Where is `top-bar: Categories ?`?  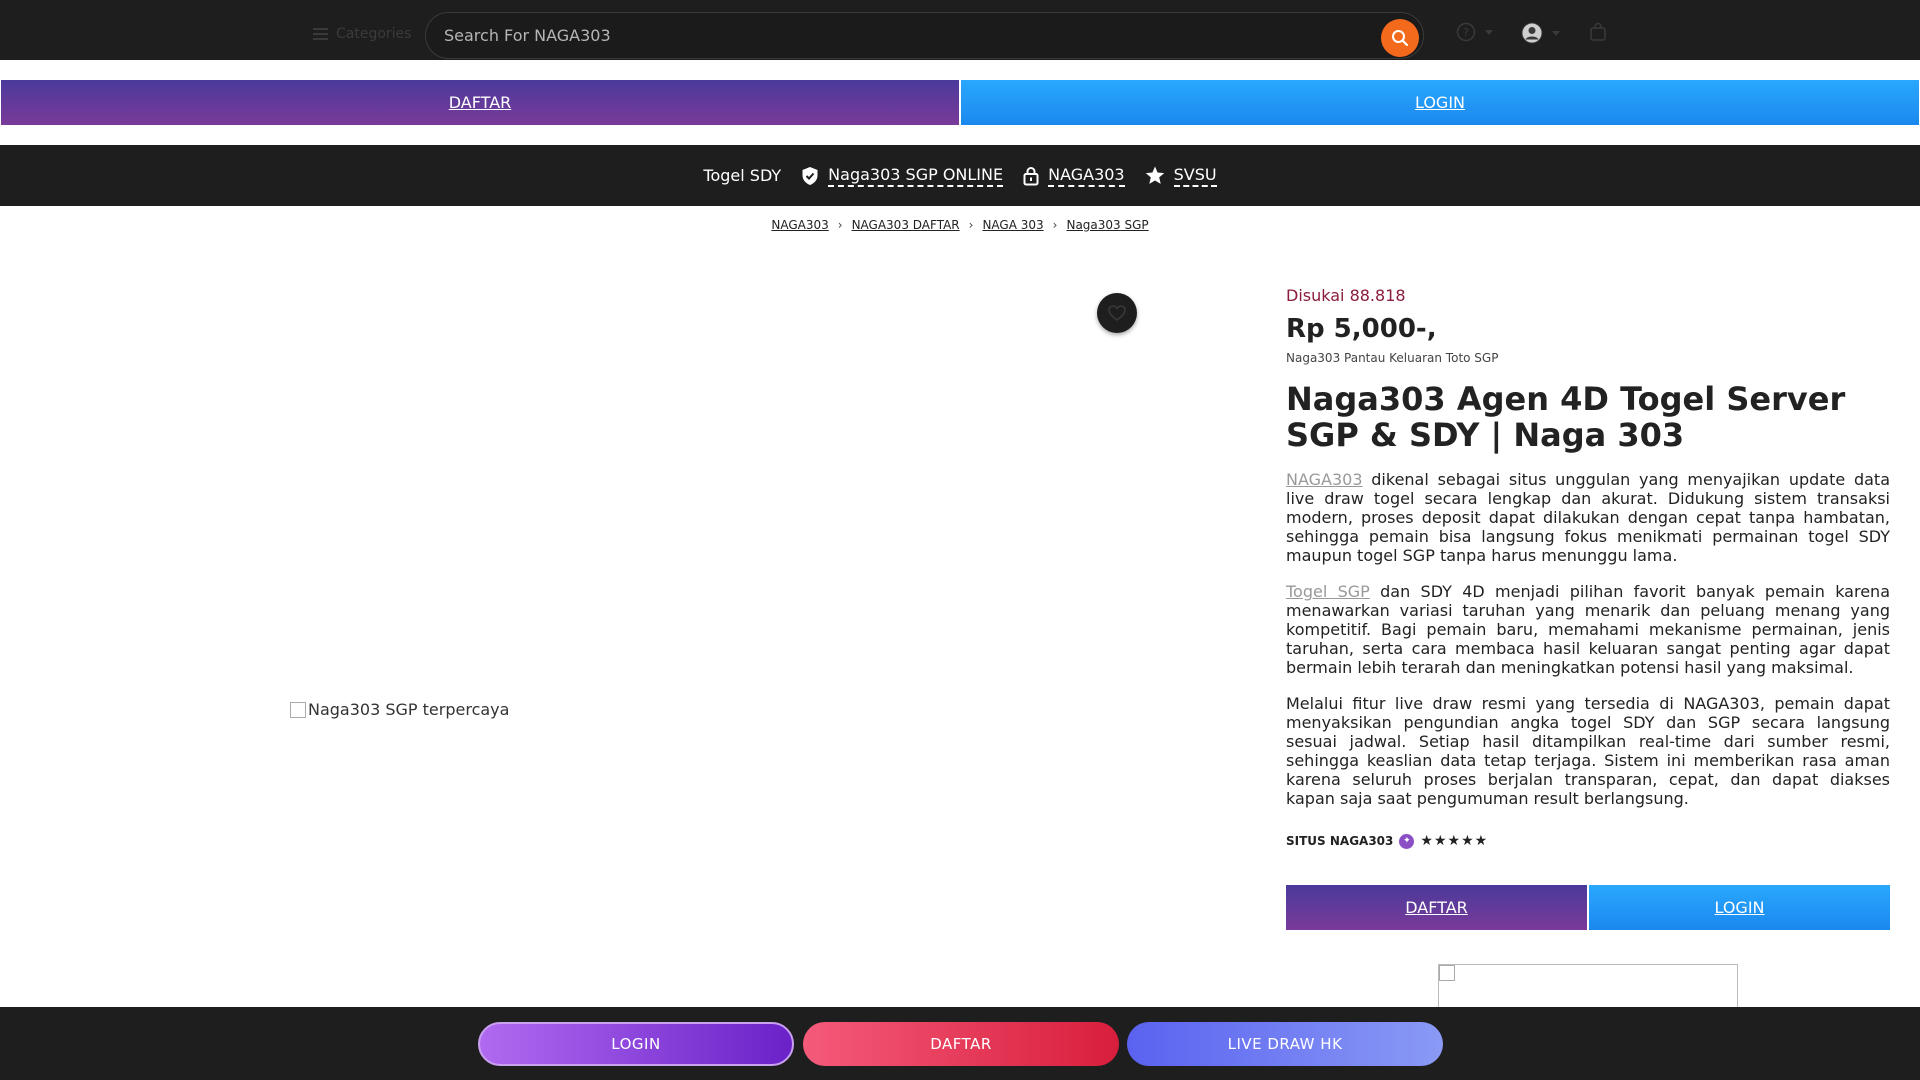 top-bar: Categories ? is located at coordinates (960, 30).